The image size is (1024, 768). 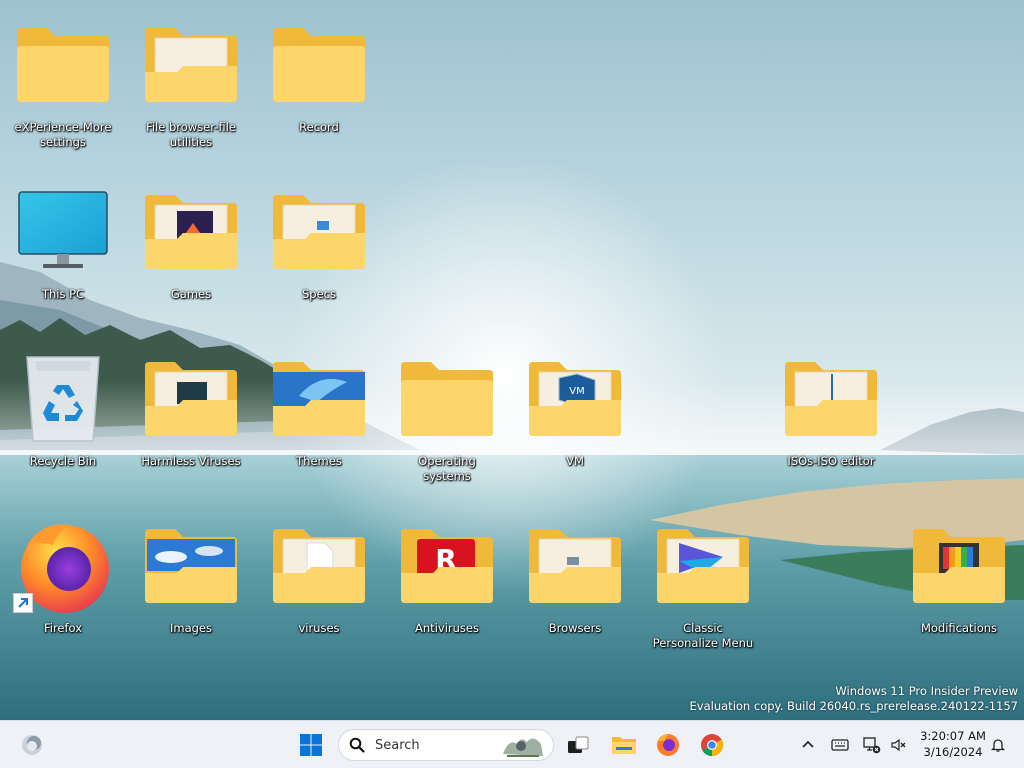 I want to click on desktop-icon-themes: Themes, so click(x=319, y=423).